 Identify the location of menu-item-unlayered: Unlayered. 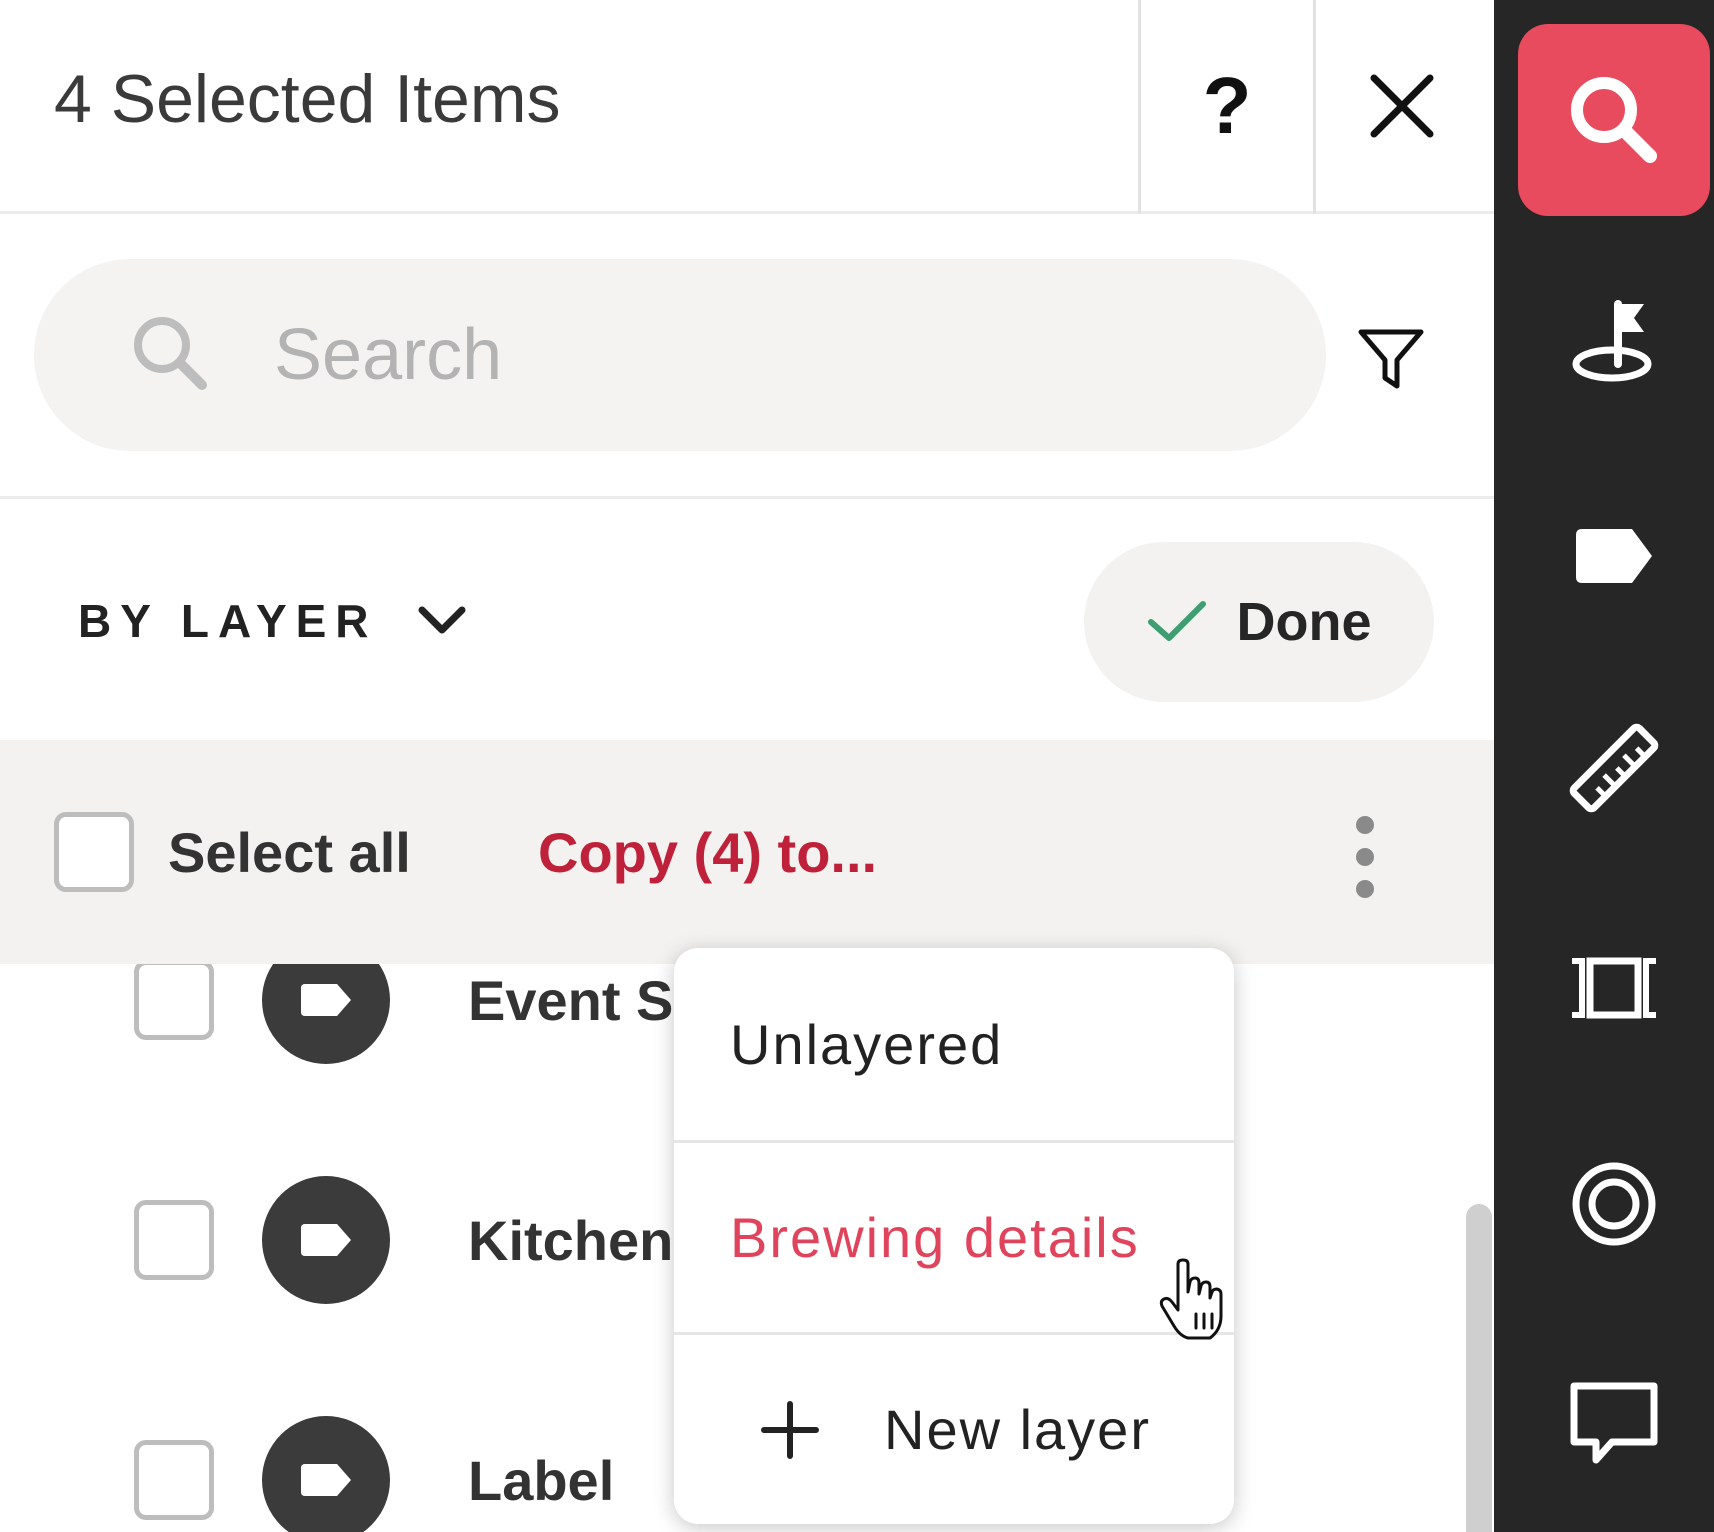
(954, 1044).